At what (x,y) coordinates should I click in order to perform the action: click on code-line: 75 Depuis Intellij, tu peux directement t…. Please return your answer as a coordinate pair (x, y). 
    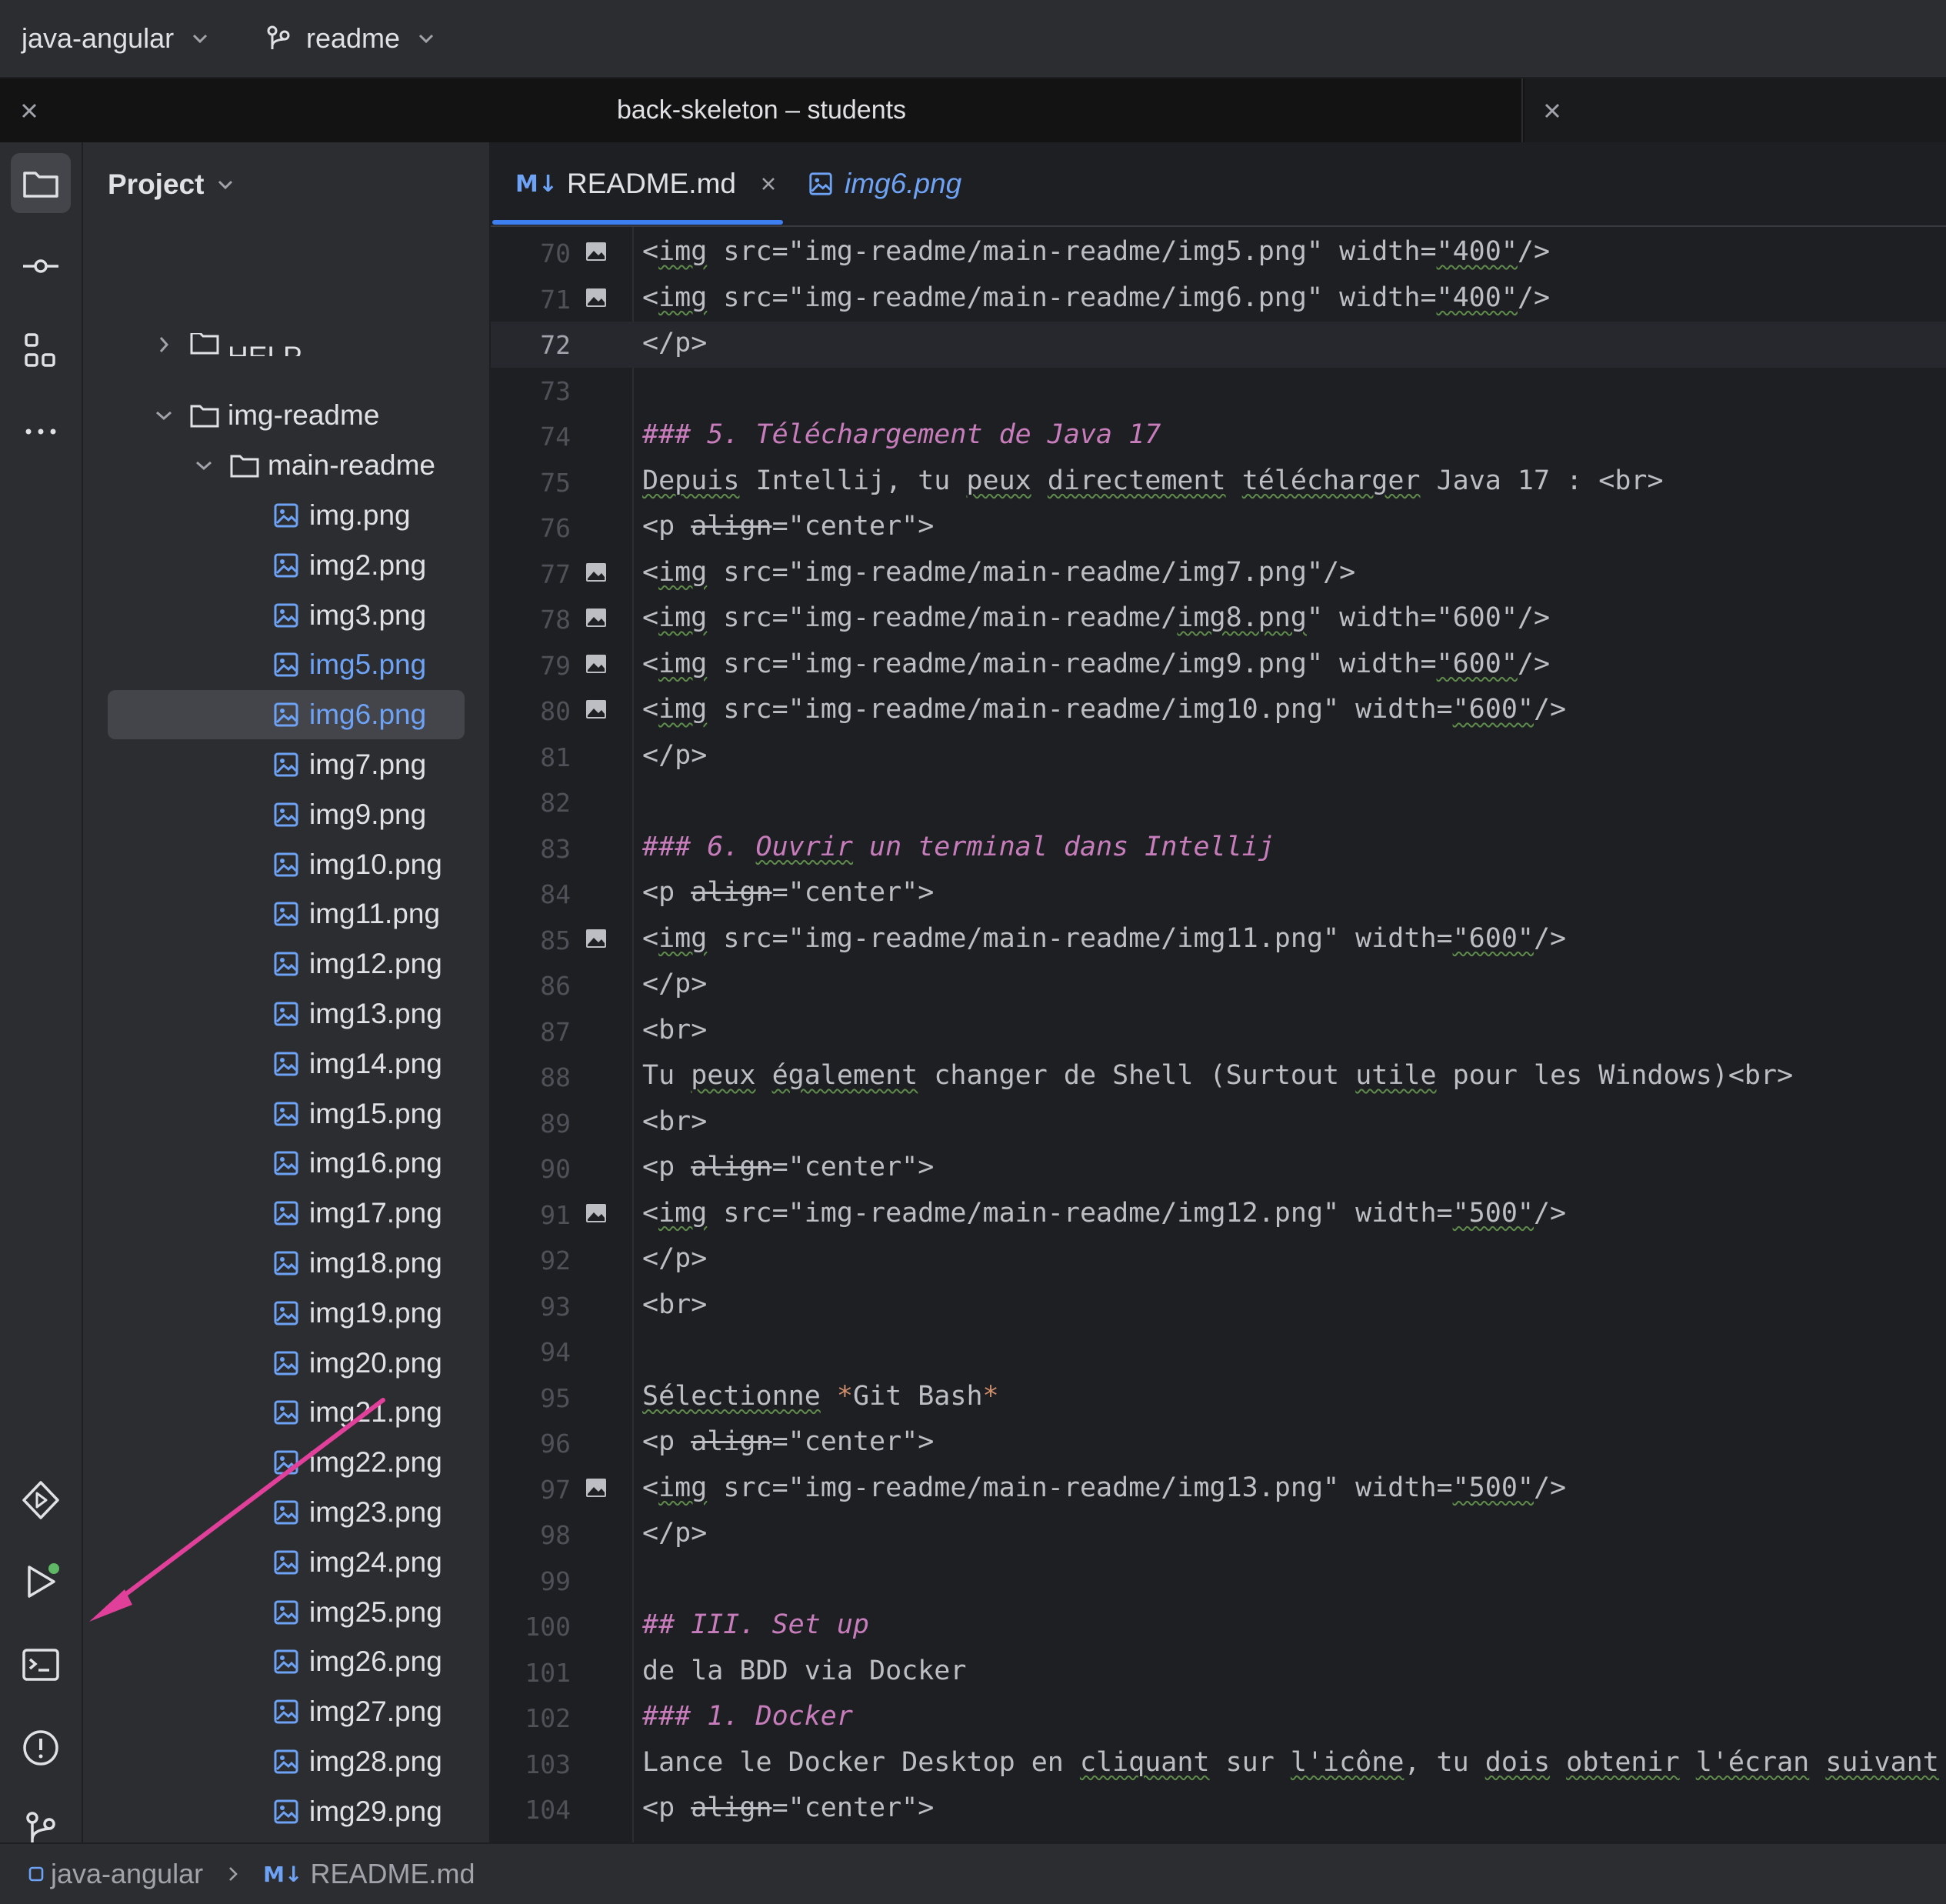
    Looking at the image, I should click on (1218, 482).